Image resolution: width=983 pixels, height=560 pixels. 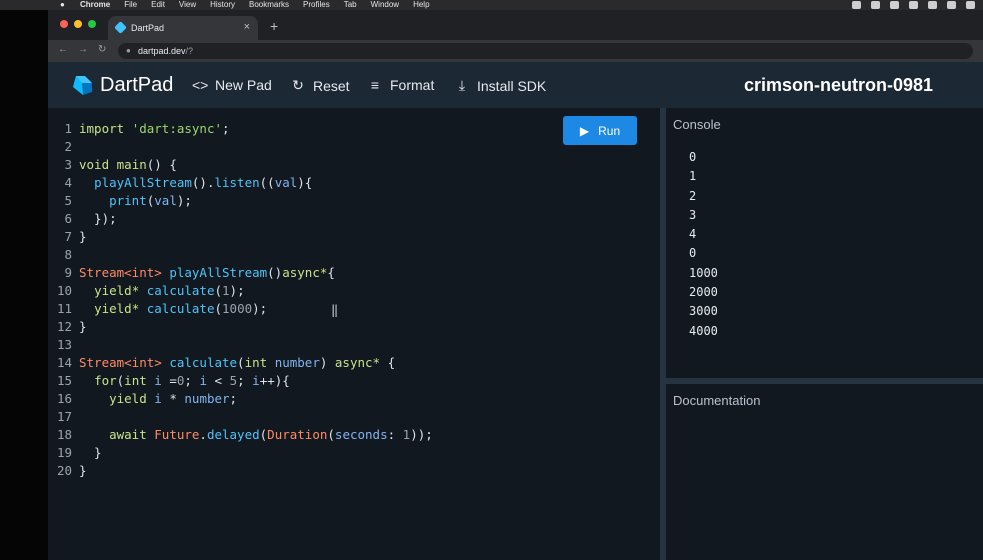 I want to click on apple-icon: ●, so click(x=62, y=5).